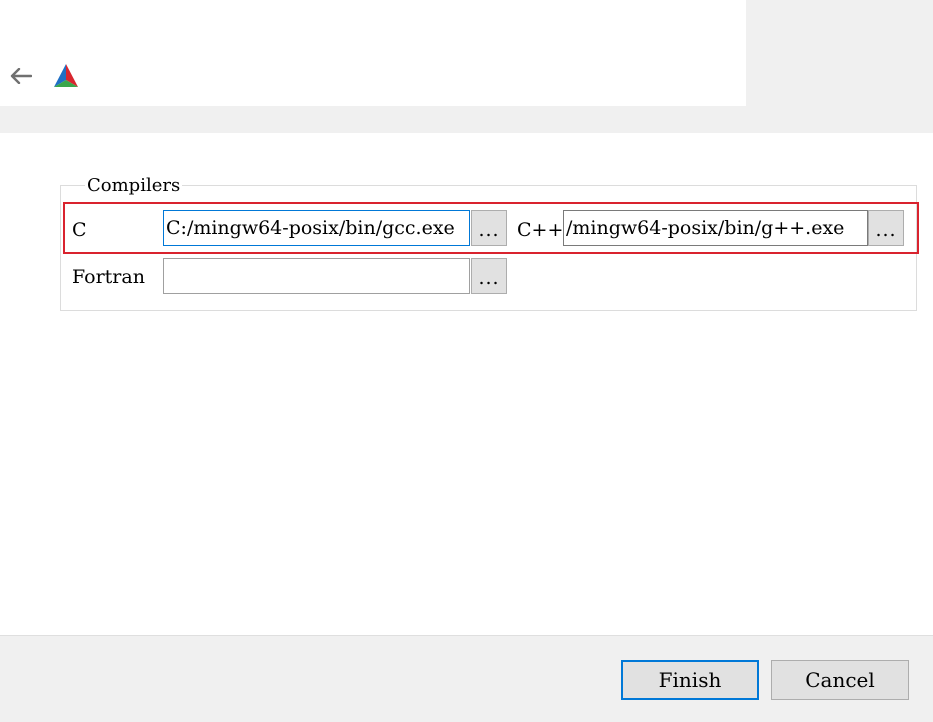  I want to click on dialog-footer: Finish Cancel, so click(466, 678).